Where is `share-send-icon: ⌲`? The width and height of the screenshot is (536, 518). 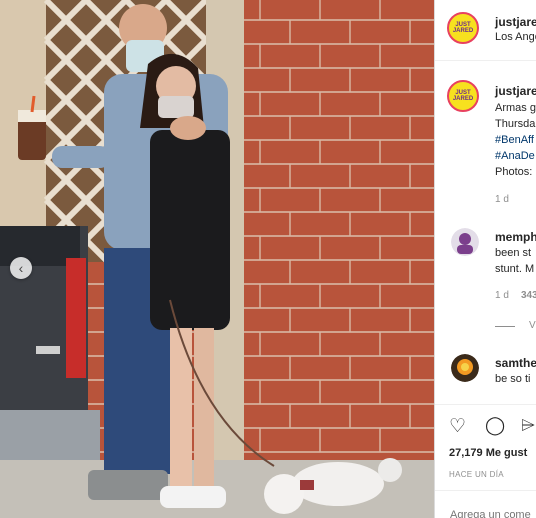
share-send-icon: ⌲ is located at coordinates (528, 425).